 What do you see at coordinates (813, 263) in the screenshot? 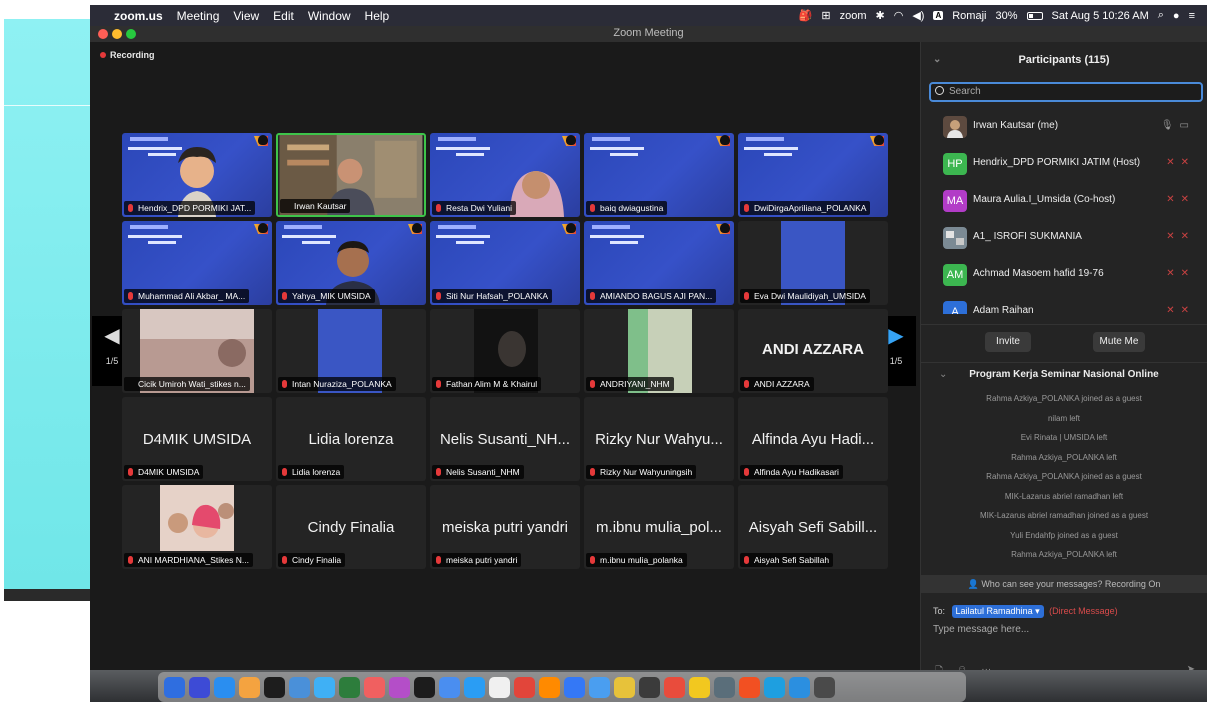
I see `video-tile: Eva Dwi Maulidiyah_UMSIDA` at bounding box center [813, 263].